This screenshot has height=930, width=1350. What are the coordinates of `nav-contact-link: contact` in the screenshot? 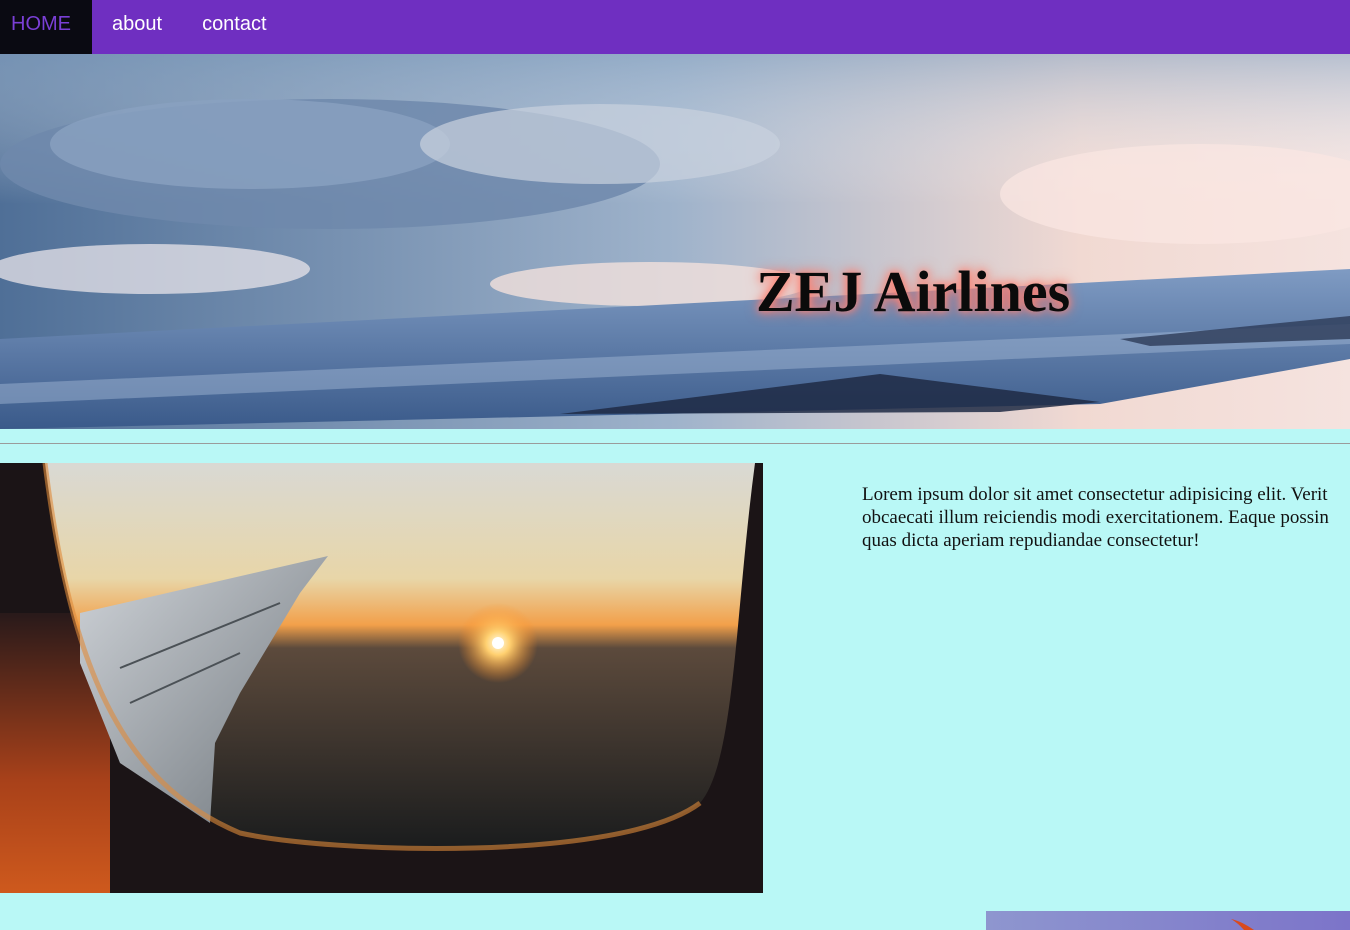 It's located at (234, 27).